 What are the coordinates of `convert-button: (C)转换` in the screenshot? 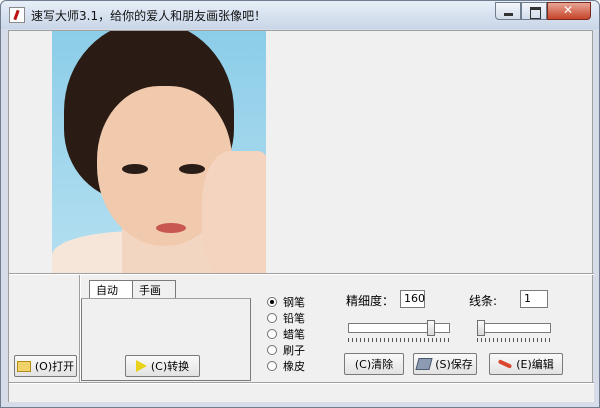 It's located at (162, 366).